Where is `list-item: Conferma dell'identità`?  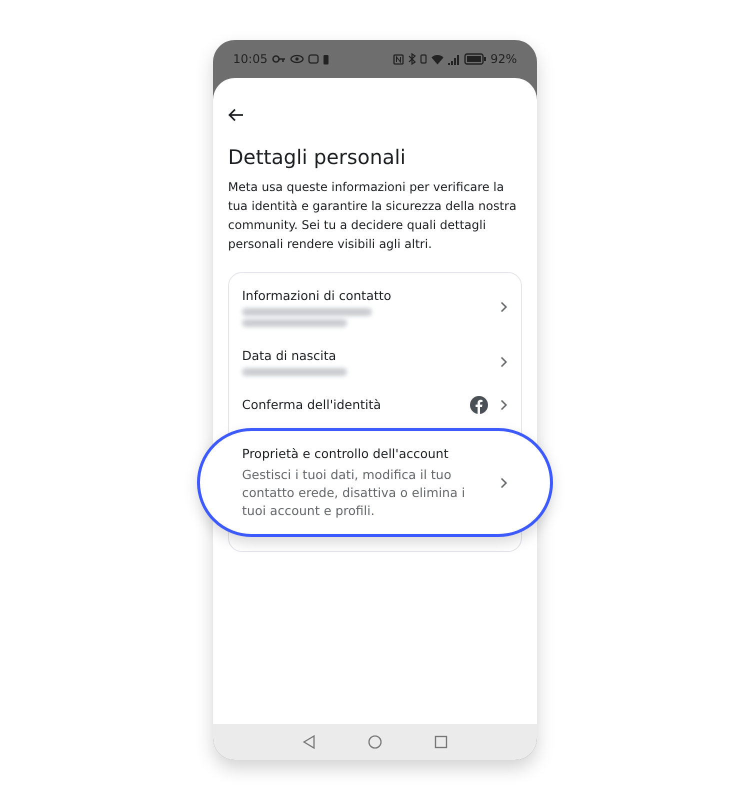
list-item: Conferma dell'identità is located at coordinates (375, 405).